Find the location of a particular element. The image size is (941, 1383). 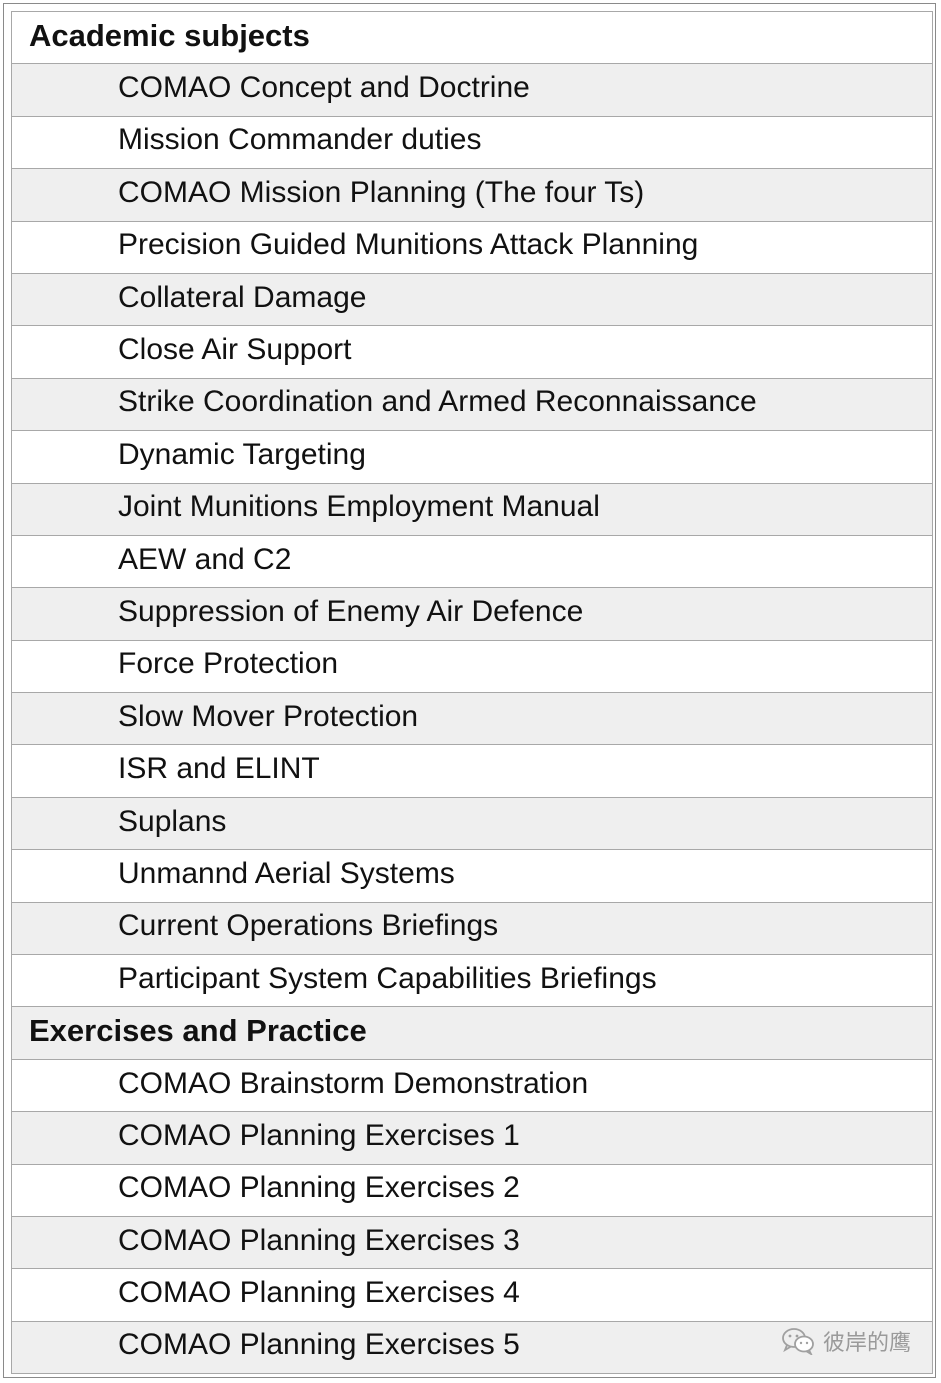

table-row: COMAO Planning Exercises 1 is located at coordinates (472, 1138).